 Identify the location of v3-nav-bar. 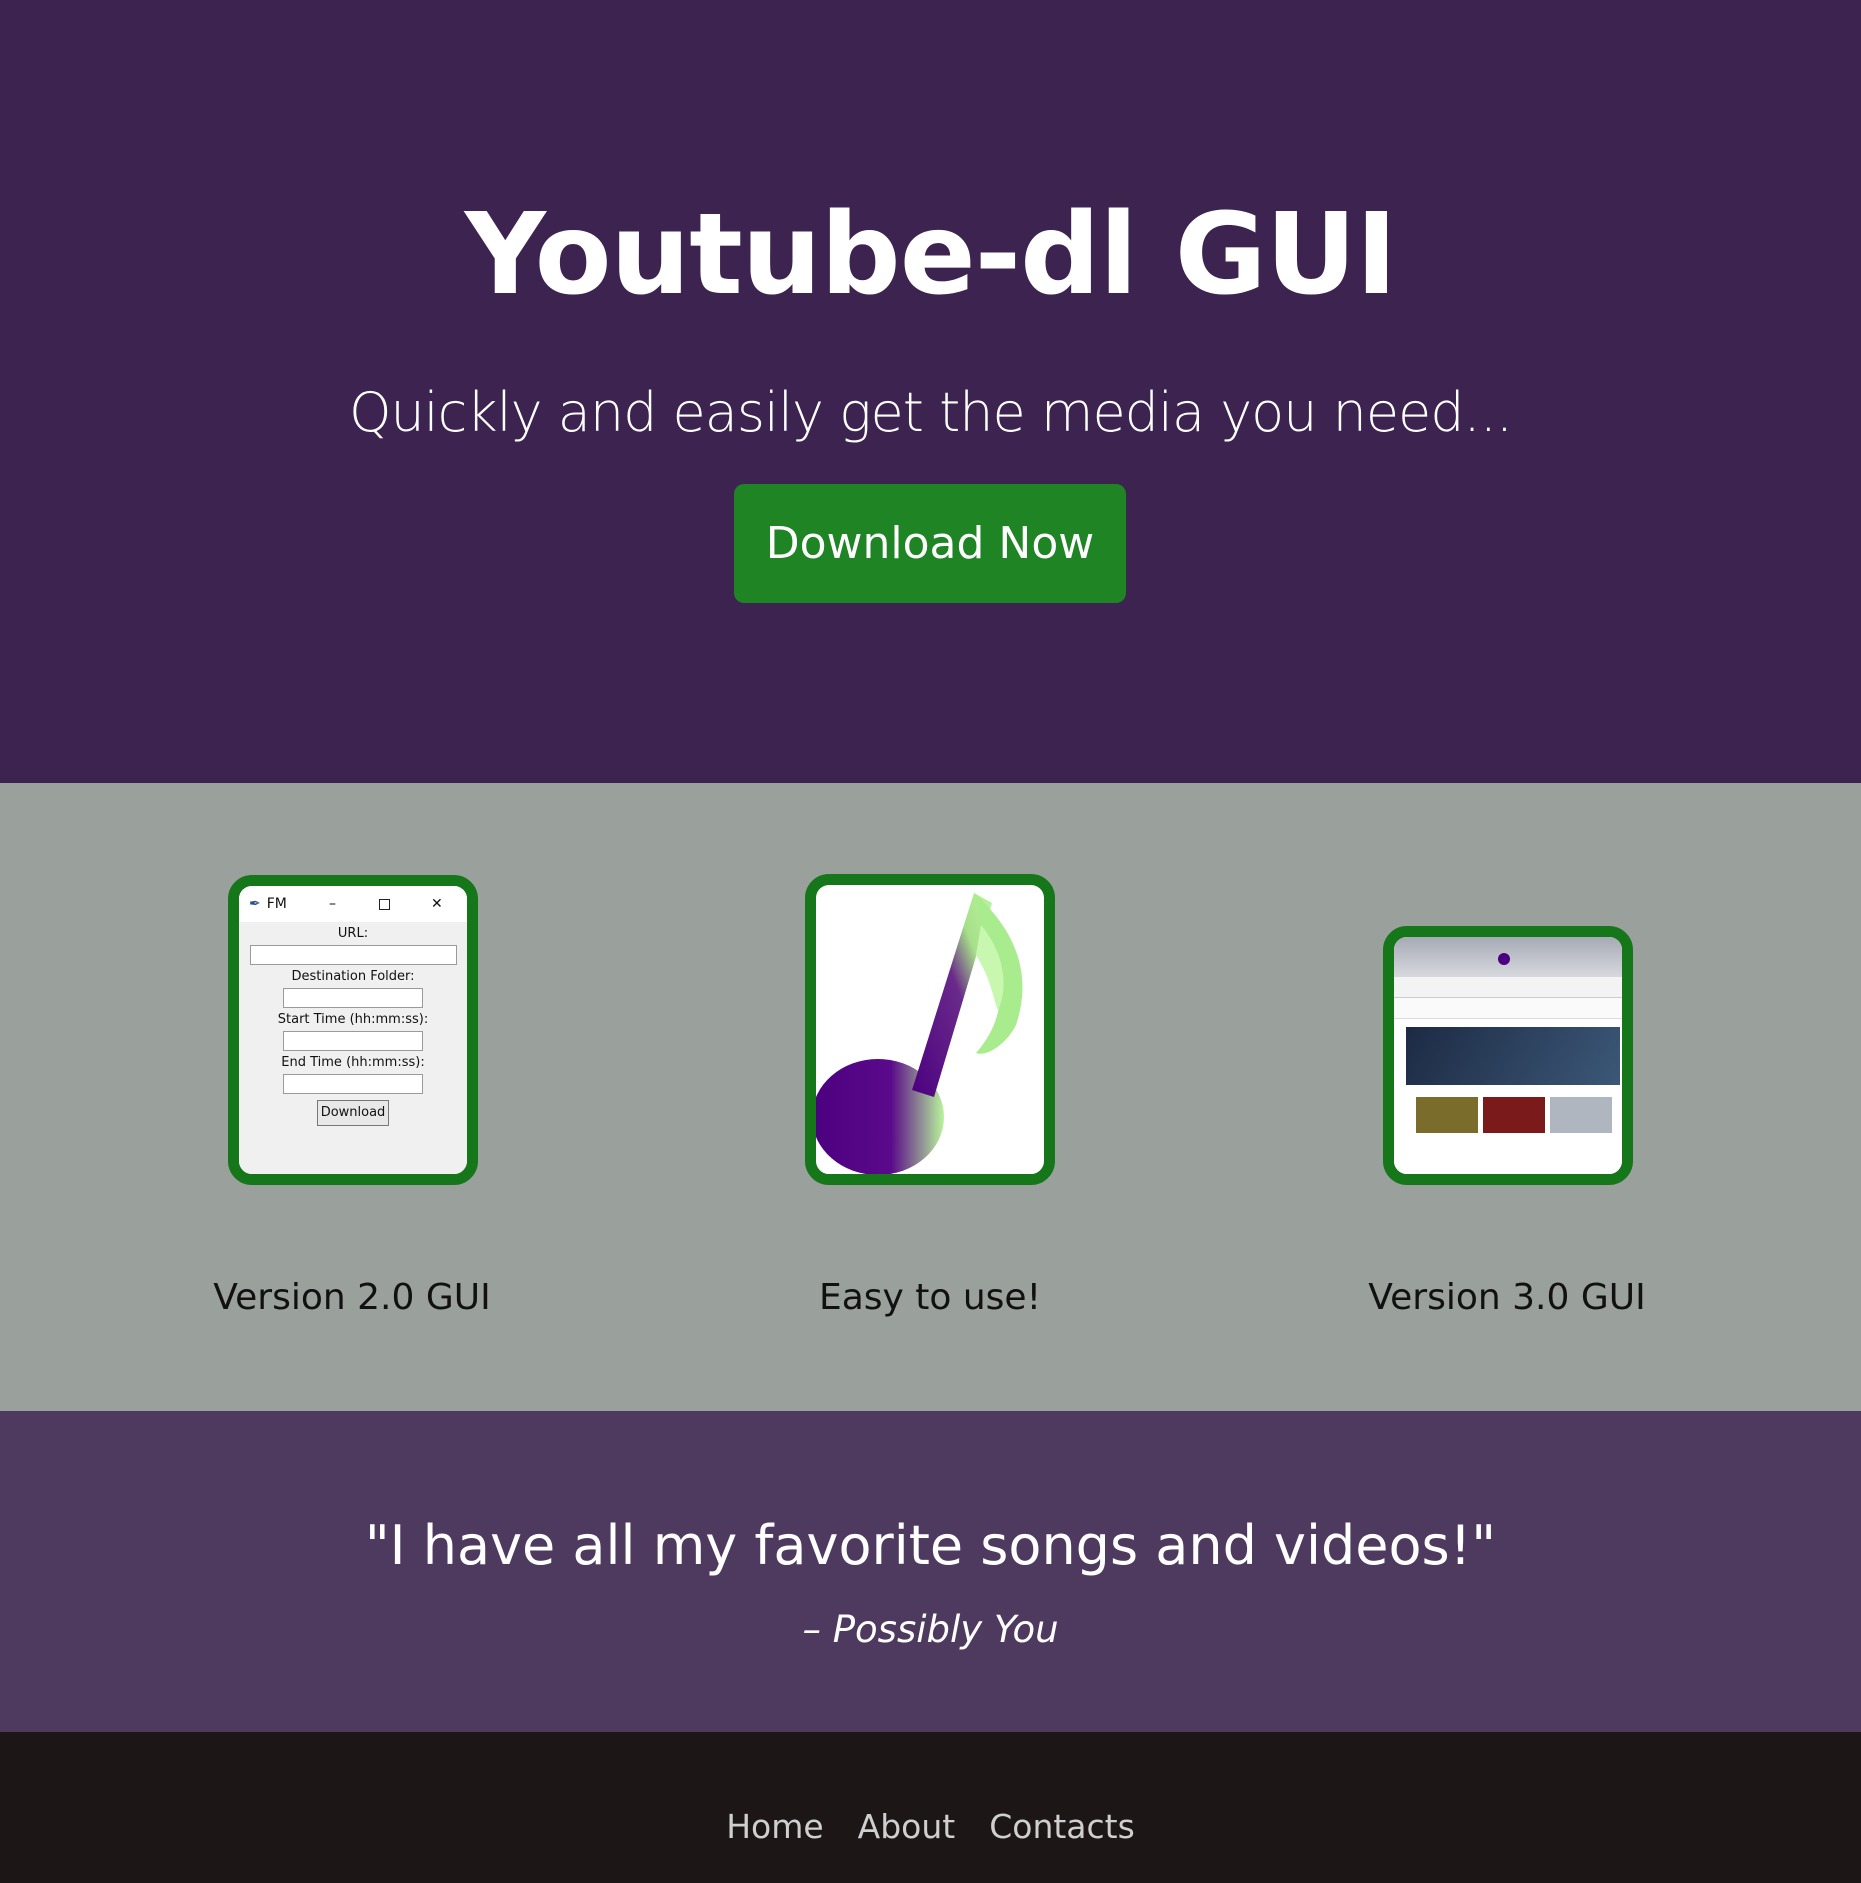
(1508, 1008).